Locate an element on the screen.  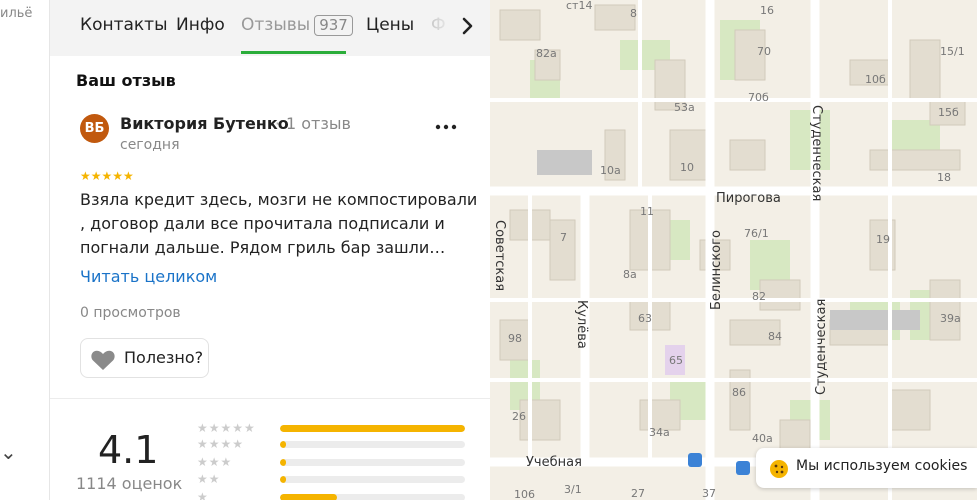
avatar: ВБ is located at coordinates (94, 128).